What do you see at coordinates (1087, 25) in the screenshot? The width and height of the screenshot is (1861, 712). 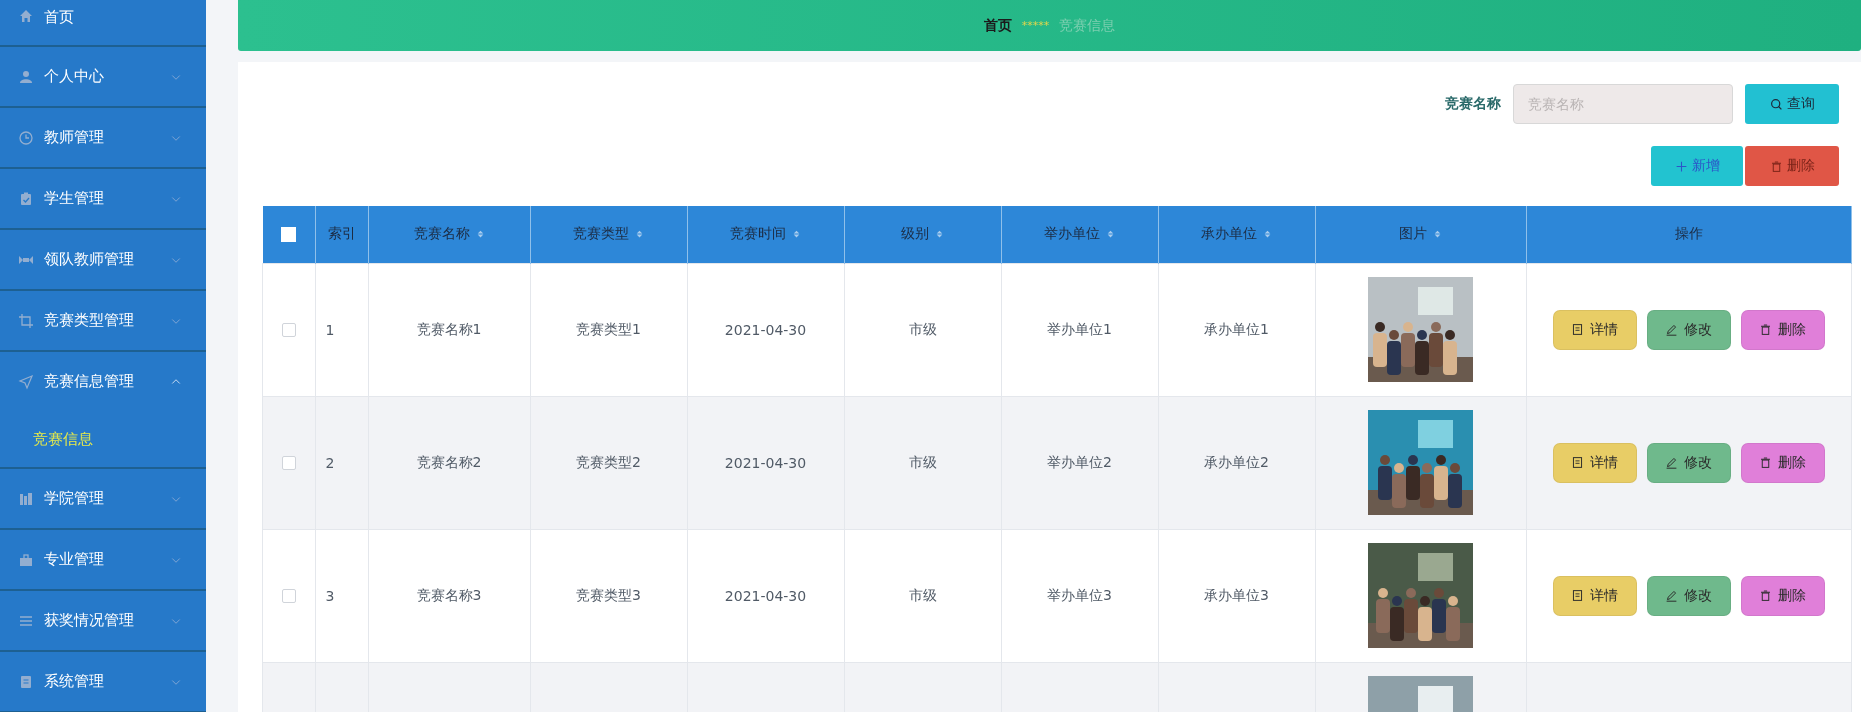 I see `breadcrumb-item: 竞赛信息` at bounding box center [1087, 25].